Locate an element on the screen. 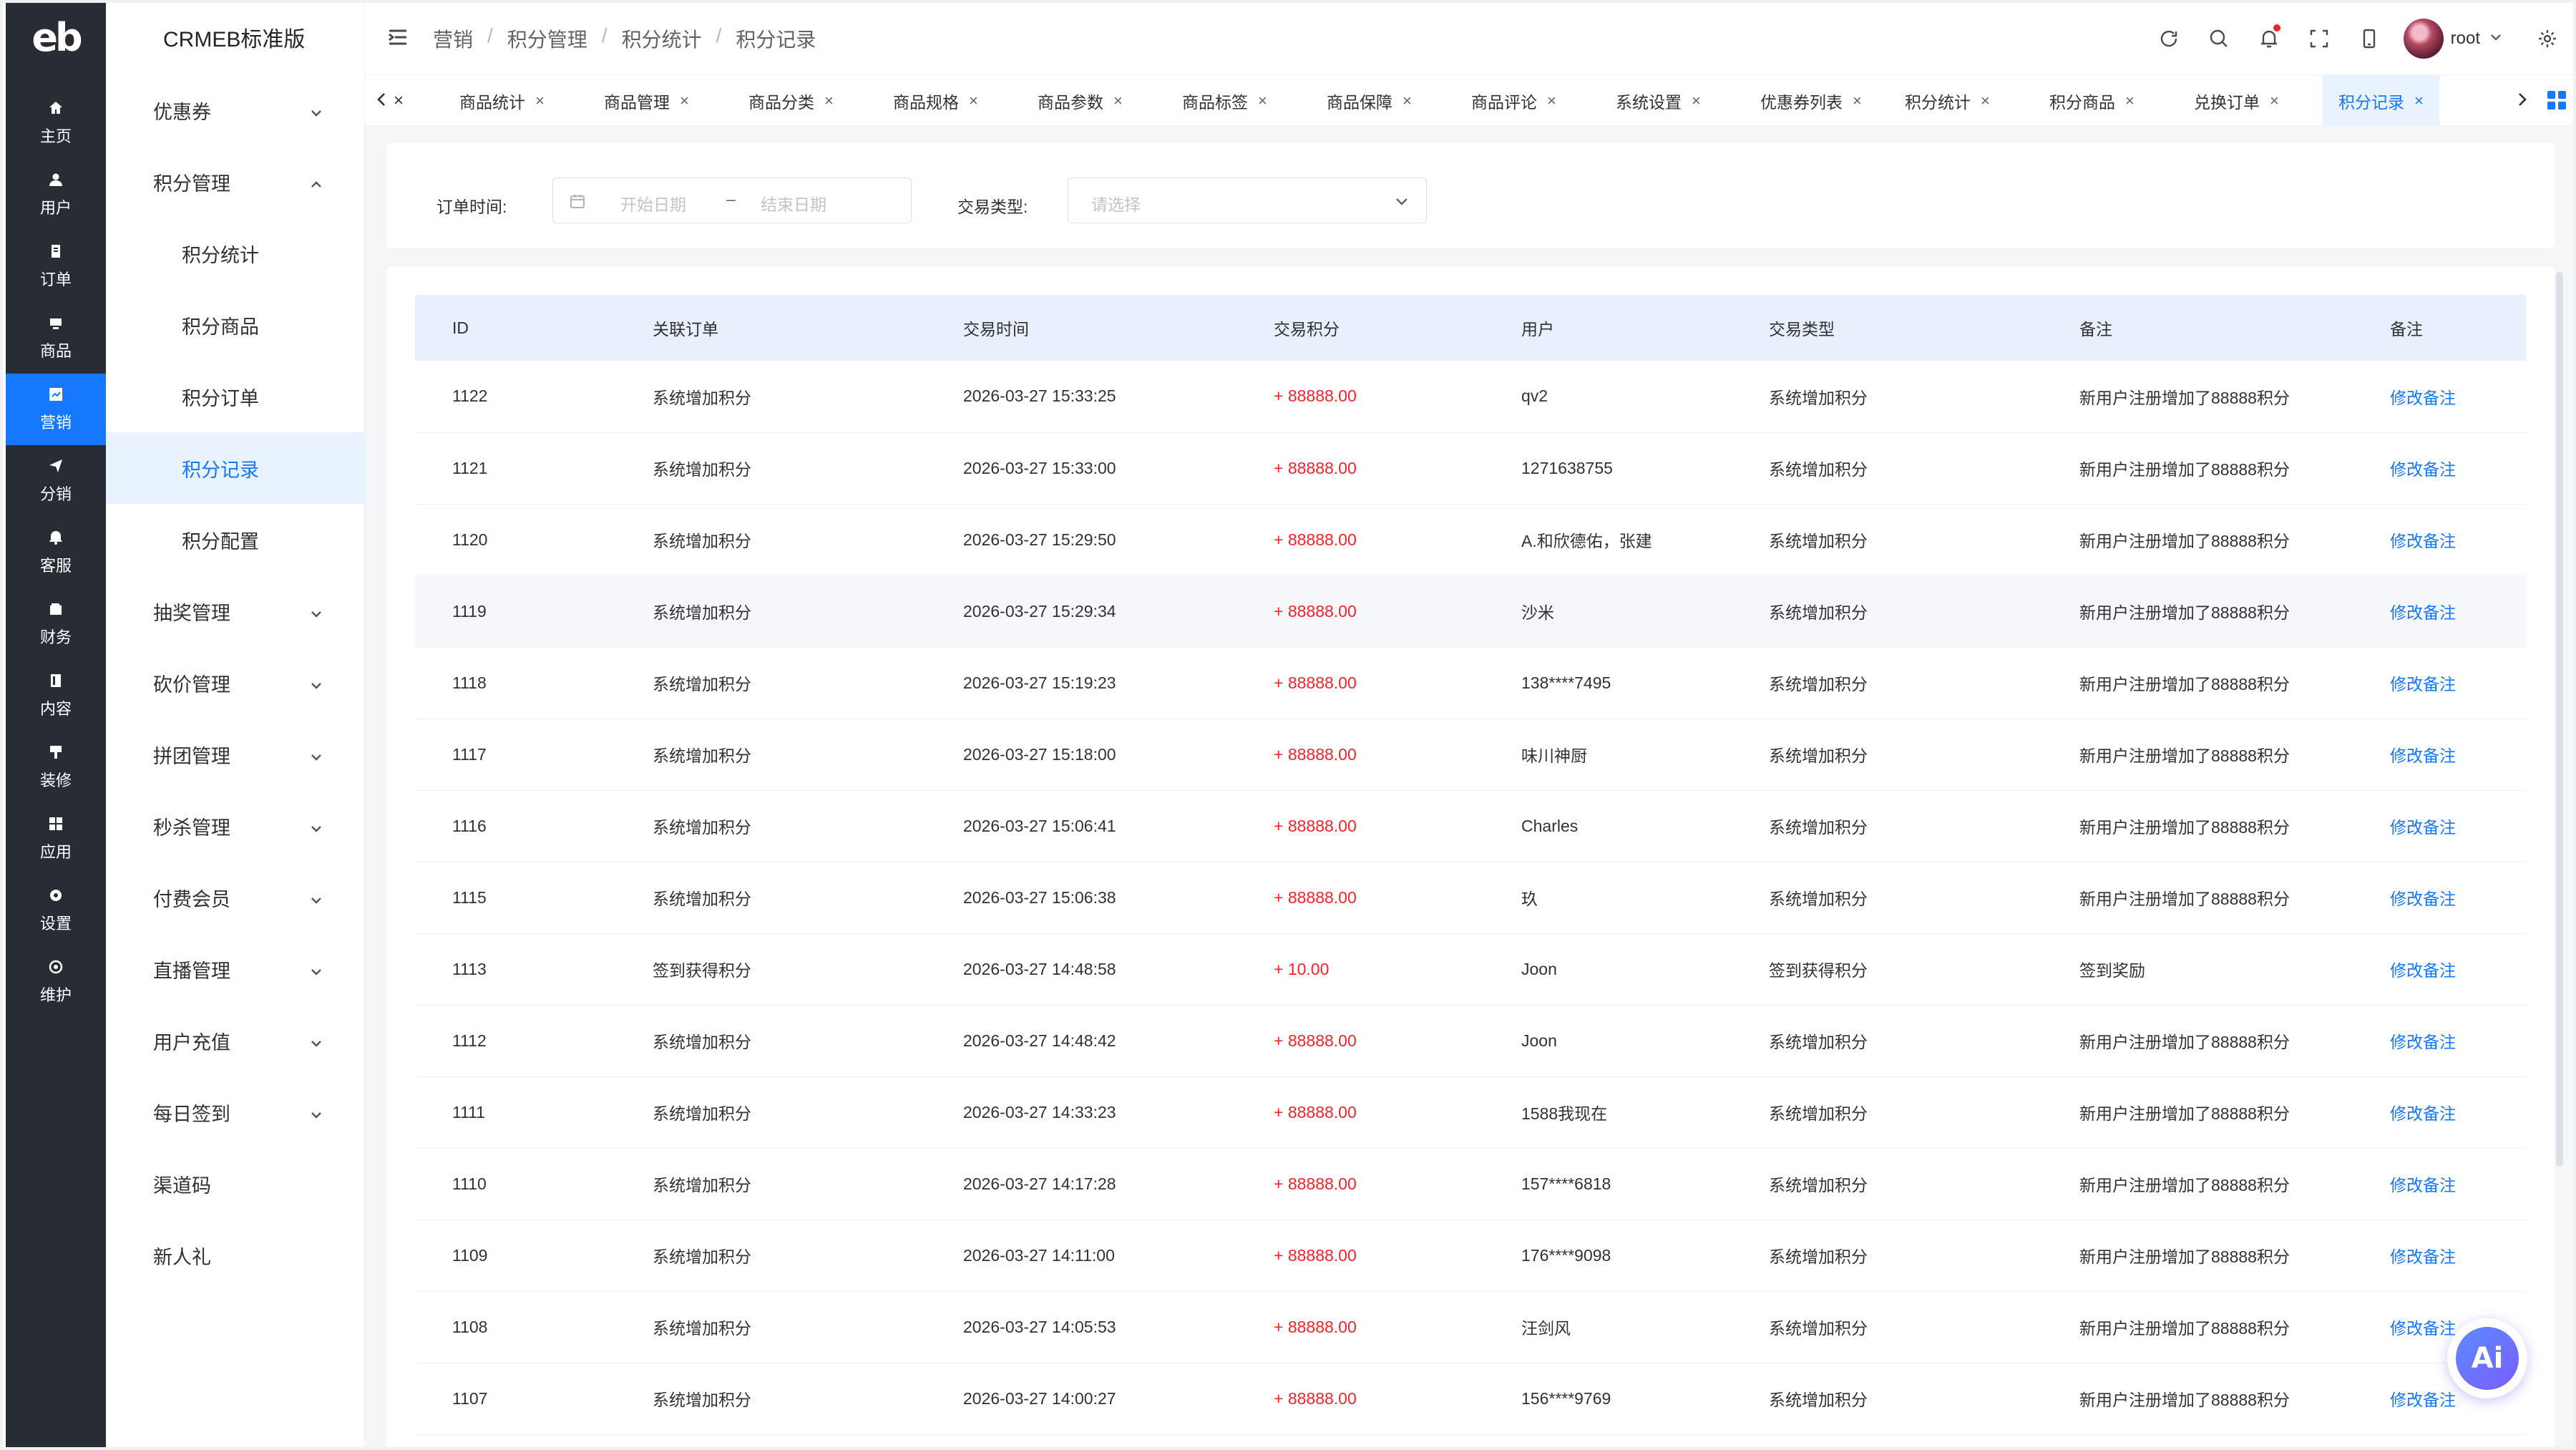 The height and width of the screenshot is (1450, 2576). refresh-icon is located at coordinates (2169, 39).